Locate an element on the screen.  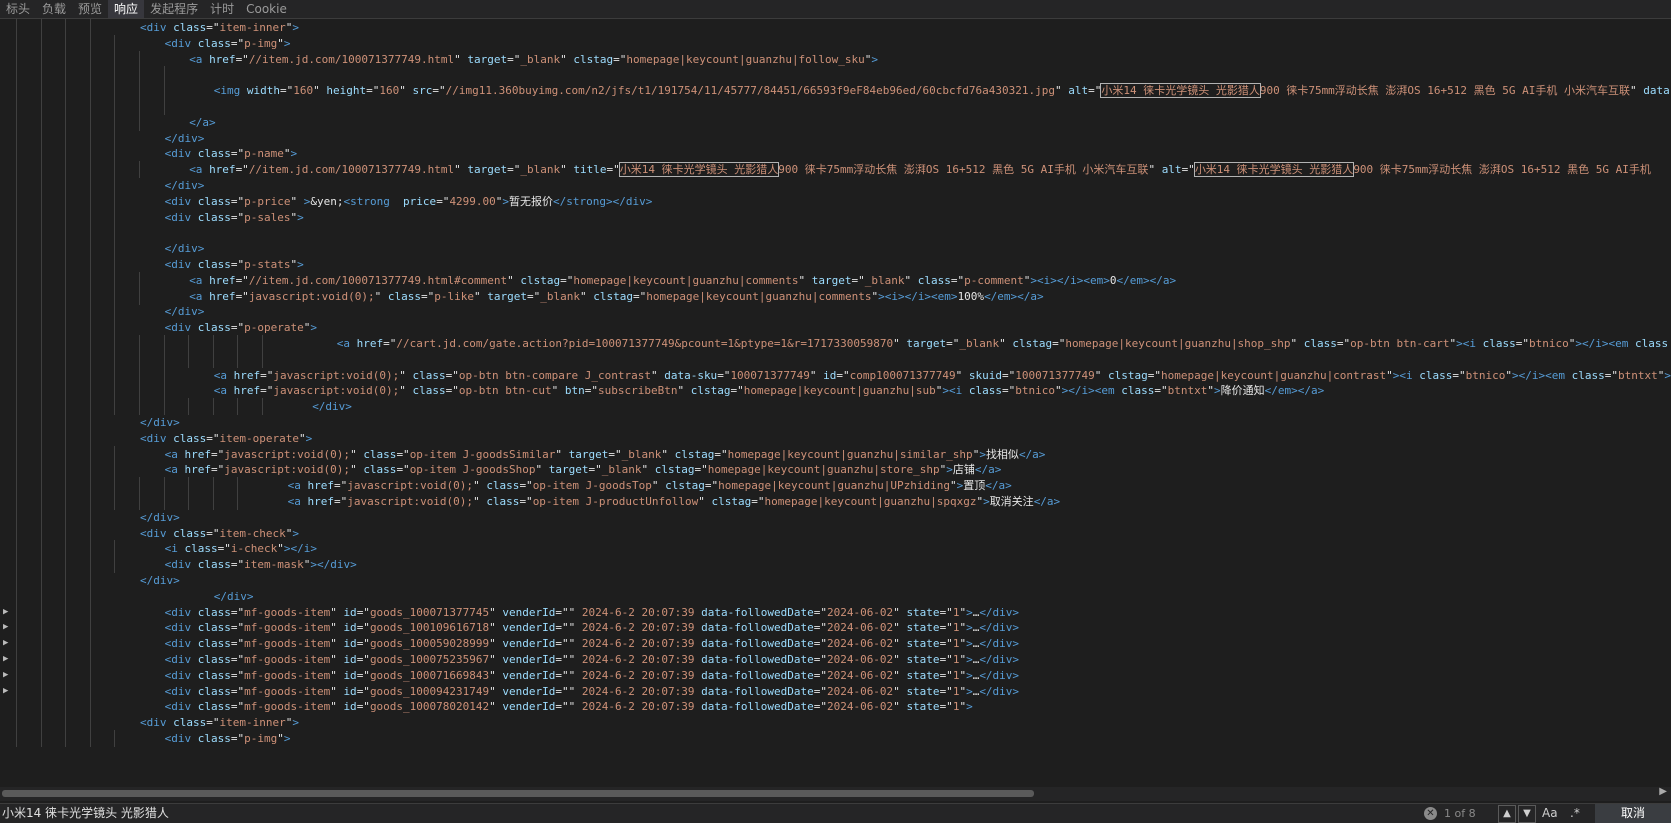
tab-4: 发起程序 is located at coordinates (174, 9).